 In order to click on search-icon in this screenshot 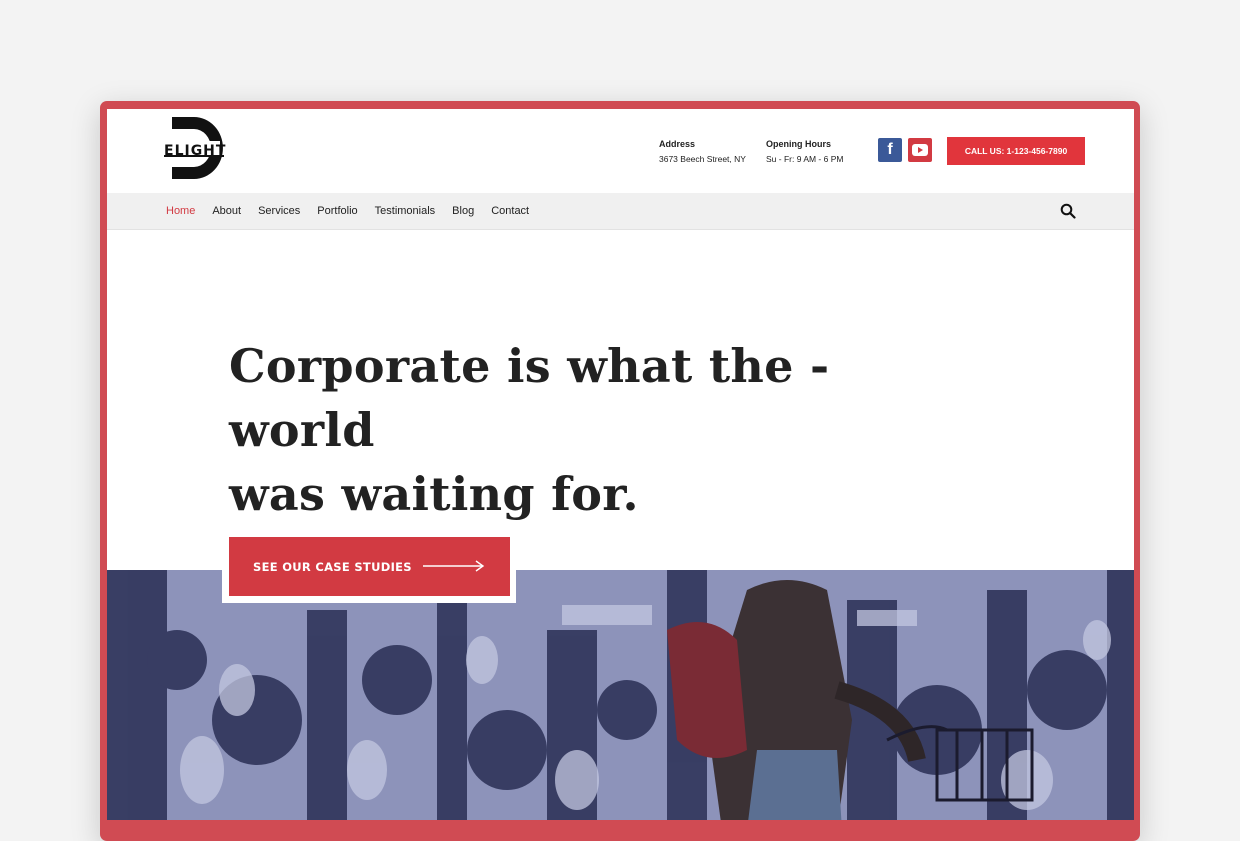, I will do `click(1068, 211)`.